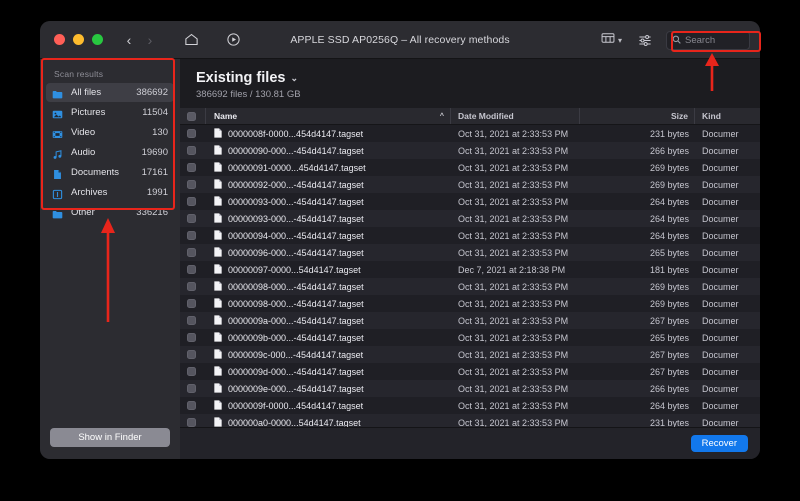 The width and height of the screenshot is (800, 501). I want to click on sidebar-item-audio: Audio 19690, so click(110, 152).